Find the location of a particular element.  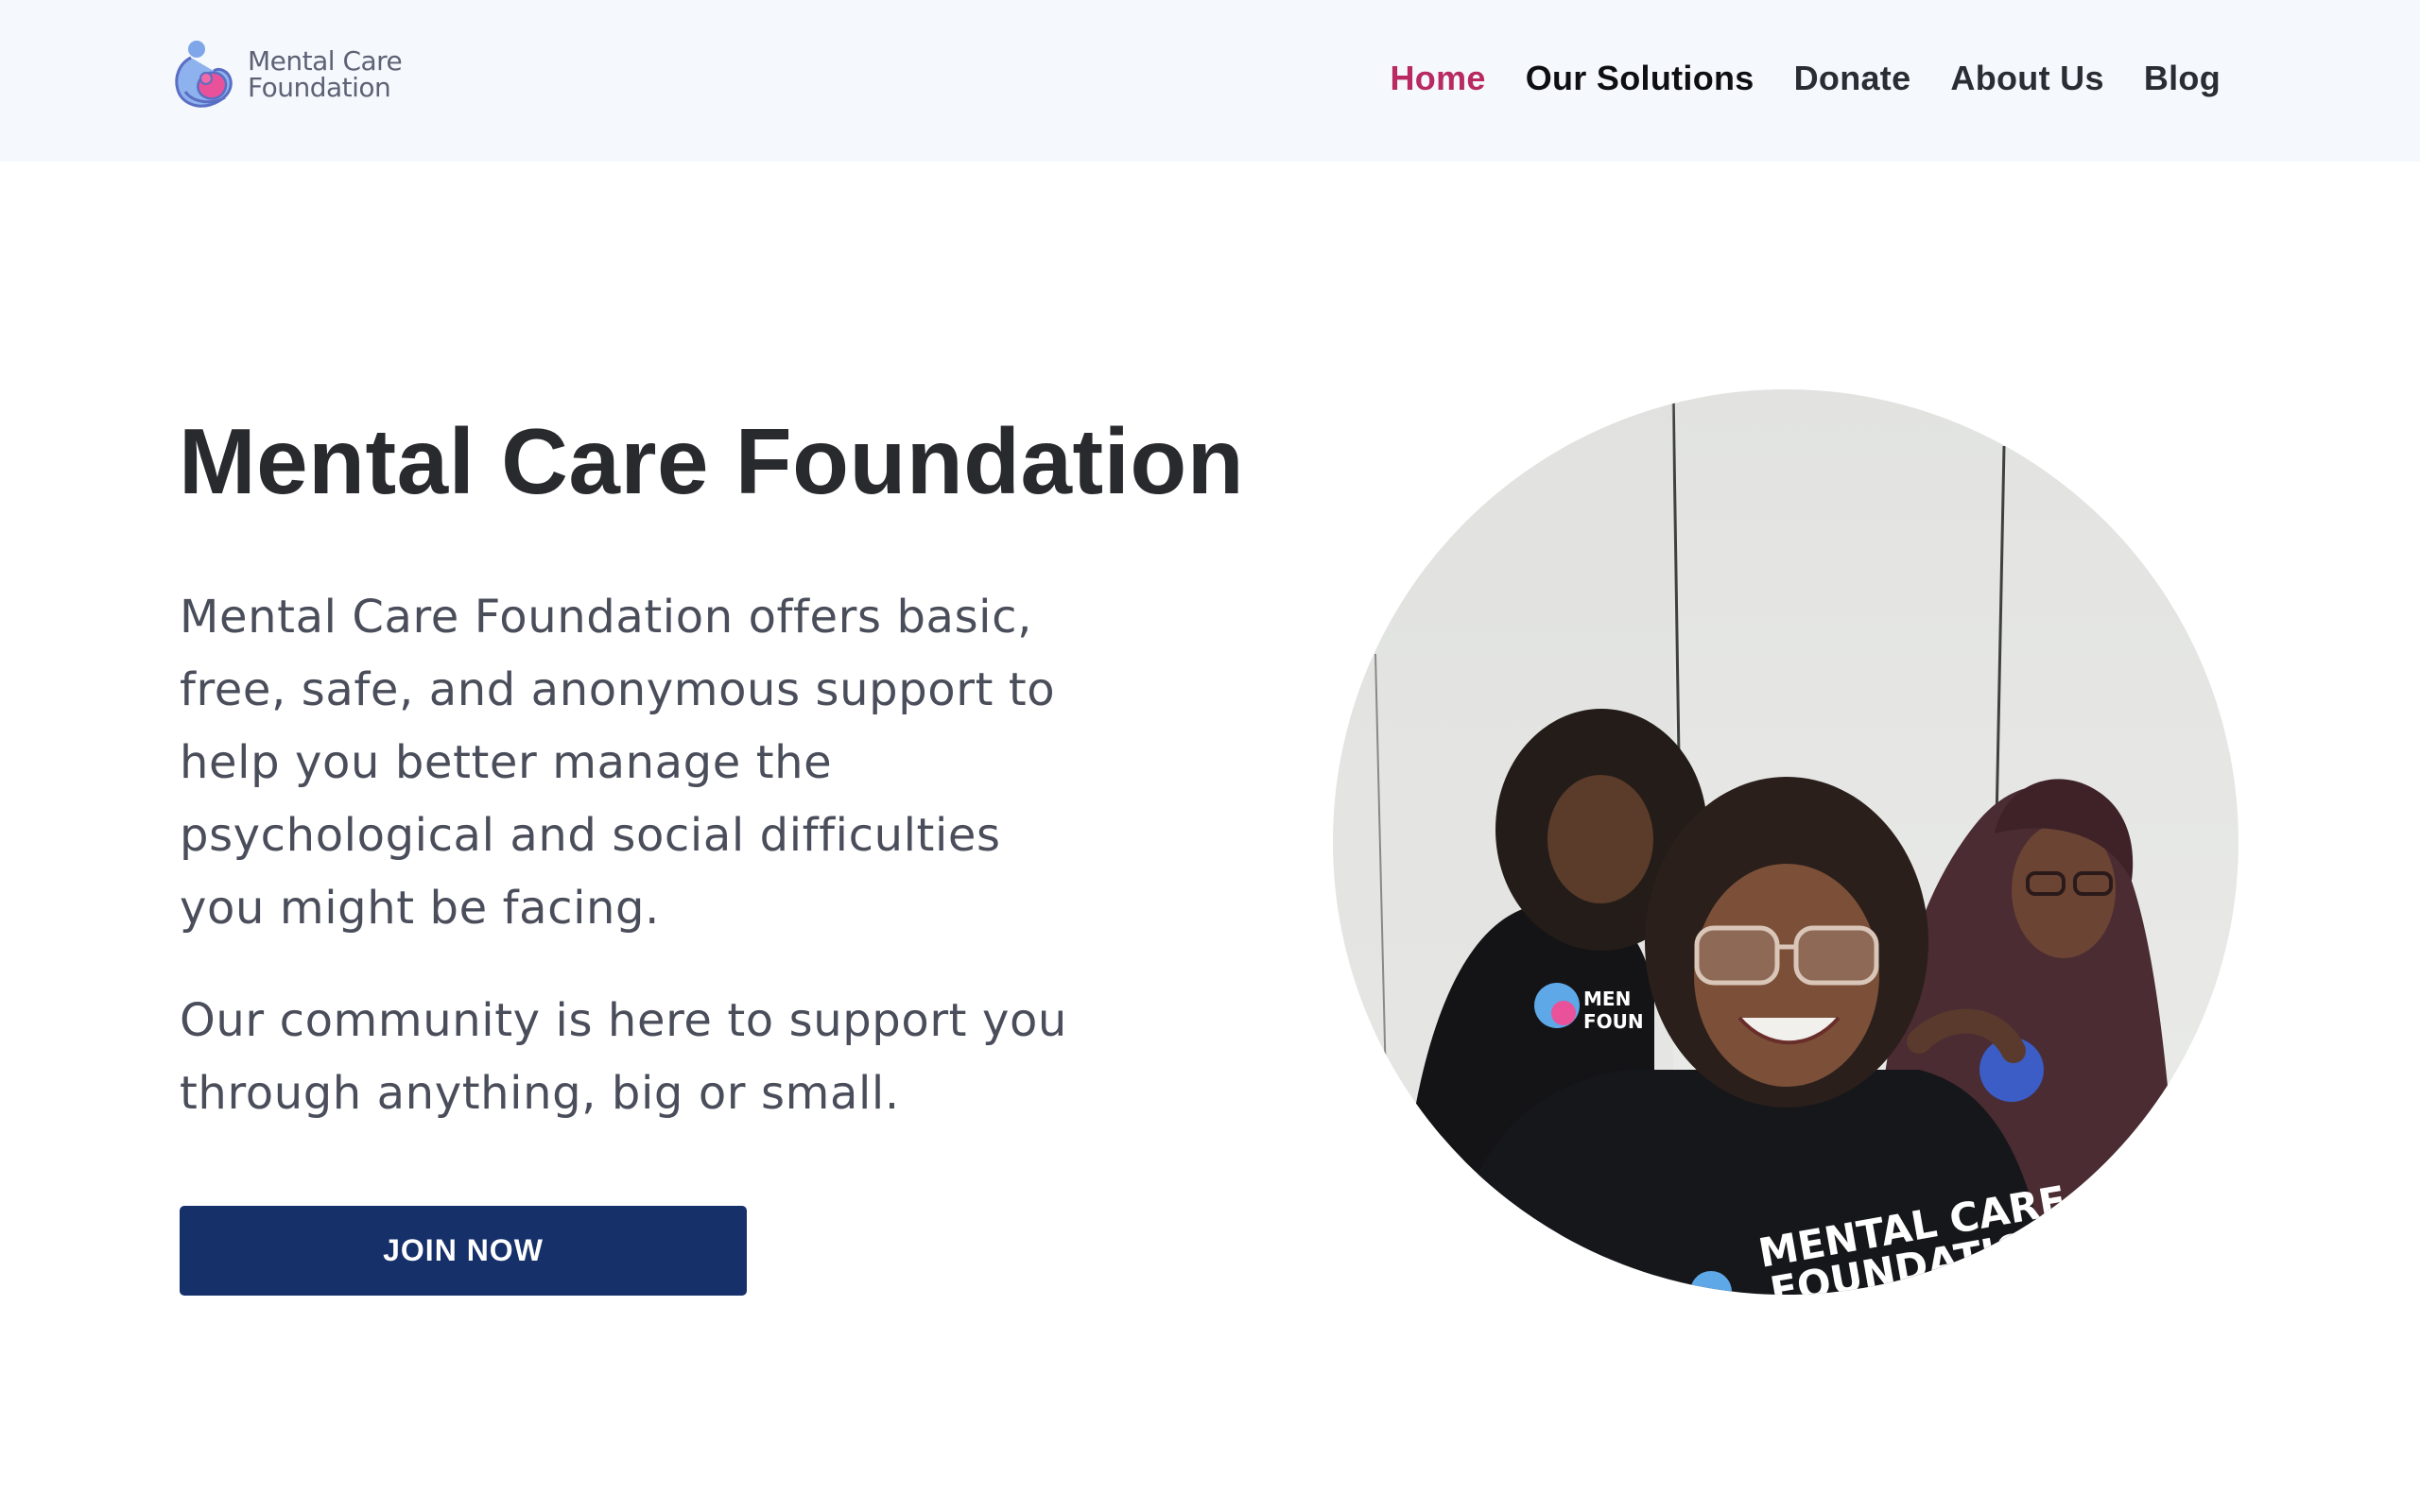

nav-home: Home is located at coordinates (1438, 78).